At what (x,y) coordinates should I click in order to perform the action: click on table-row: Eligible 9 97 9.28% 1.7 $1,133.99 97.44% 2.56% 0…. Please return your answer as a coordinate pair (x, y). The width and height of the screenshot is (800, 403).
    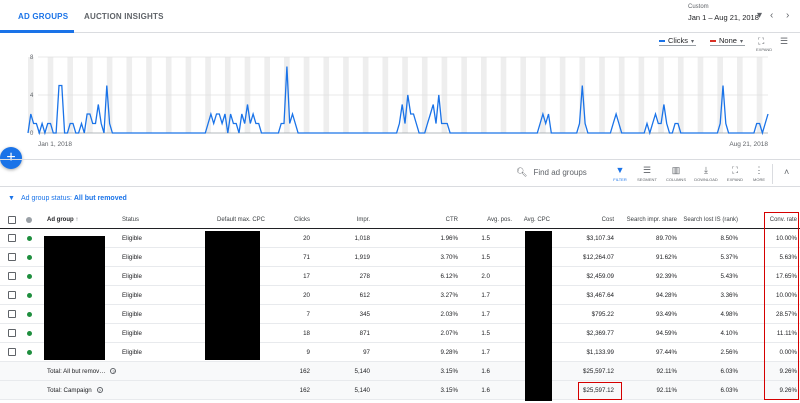
    Looking at the image, I should click on (400, 352).